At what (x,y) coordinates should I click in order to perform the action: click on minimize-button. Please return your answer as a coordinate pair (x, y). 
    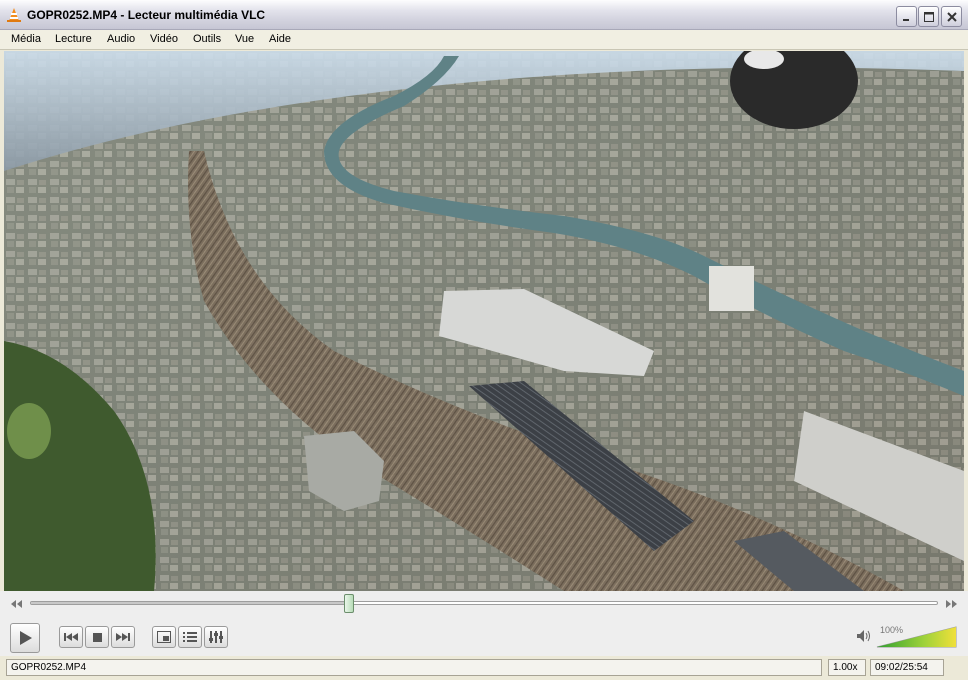
    Looking at the image, I should click on (906, 16).